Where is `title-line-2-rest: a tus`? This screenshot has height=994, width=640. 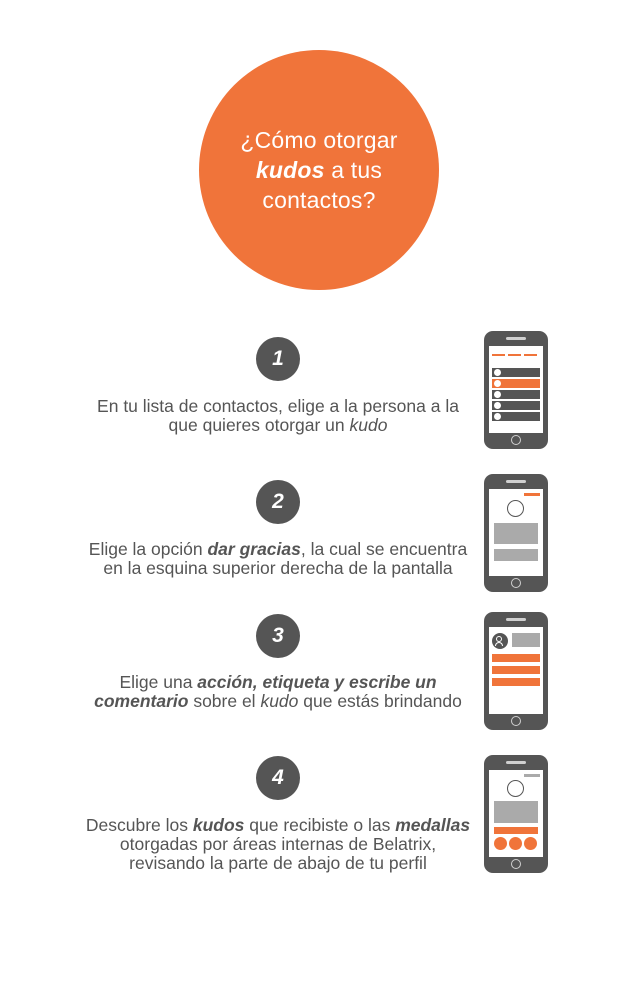 title-line-2-rest: a tus is located at coordinates (353, 170).